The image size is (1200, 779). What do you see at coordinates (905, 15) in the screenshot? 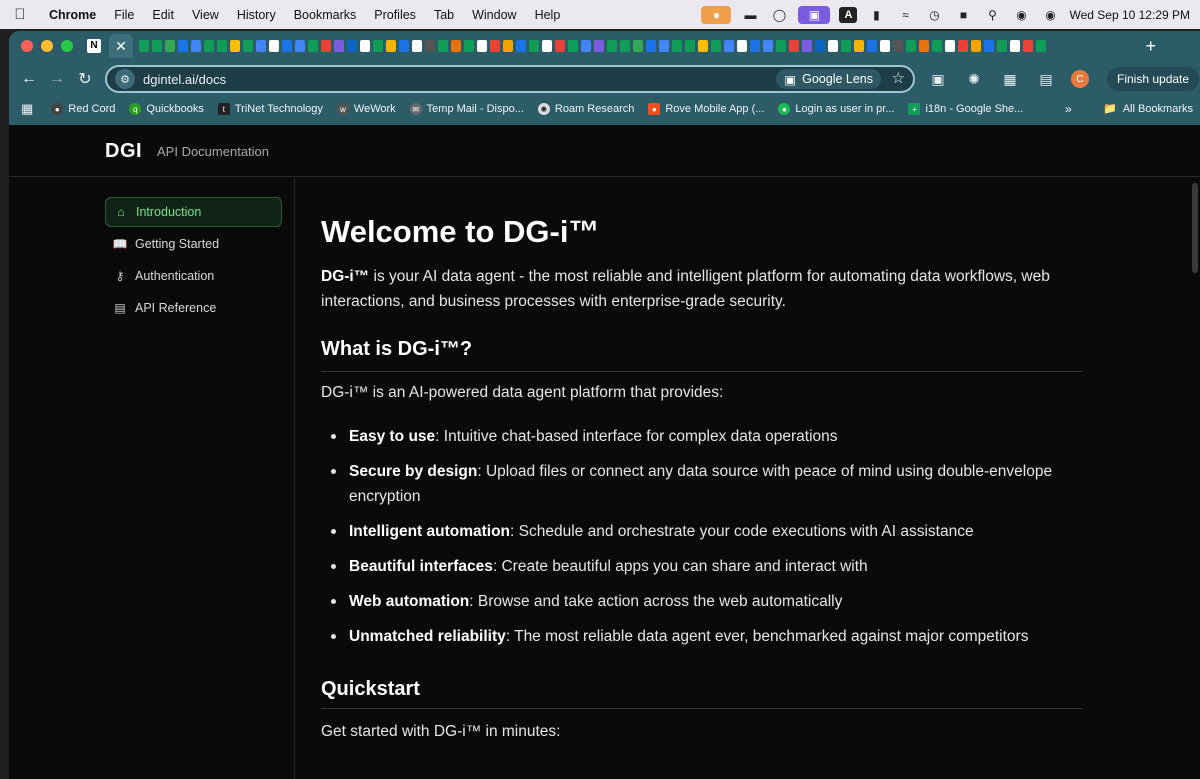
I see `wifi-icon: ≈` at bounding box center [905, 15].